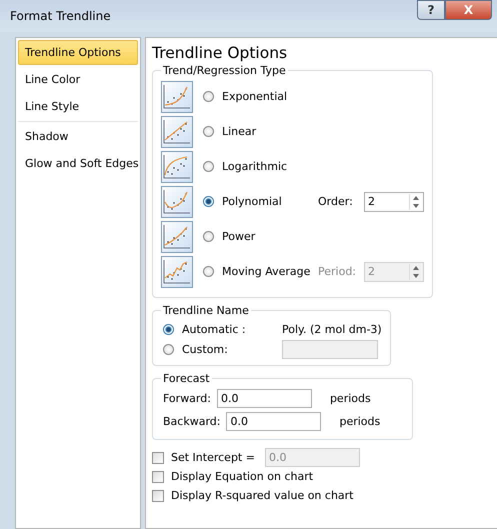 This screenshot has width=497, height=529. Describe the element at coordinates (338, 271) in the screenshot. I see `spin-label: Period:` at that location.